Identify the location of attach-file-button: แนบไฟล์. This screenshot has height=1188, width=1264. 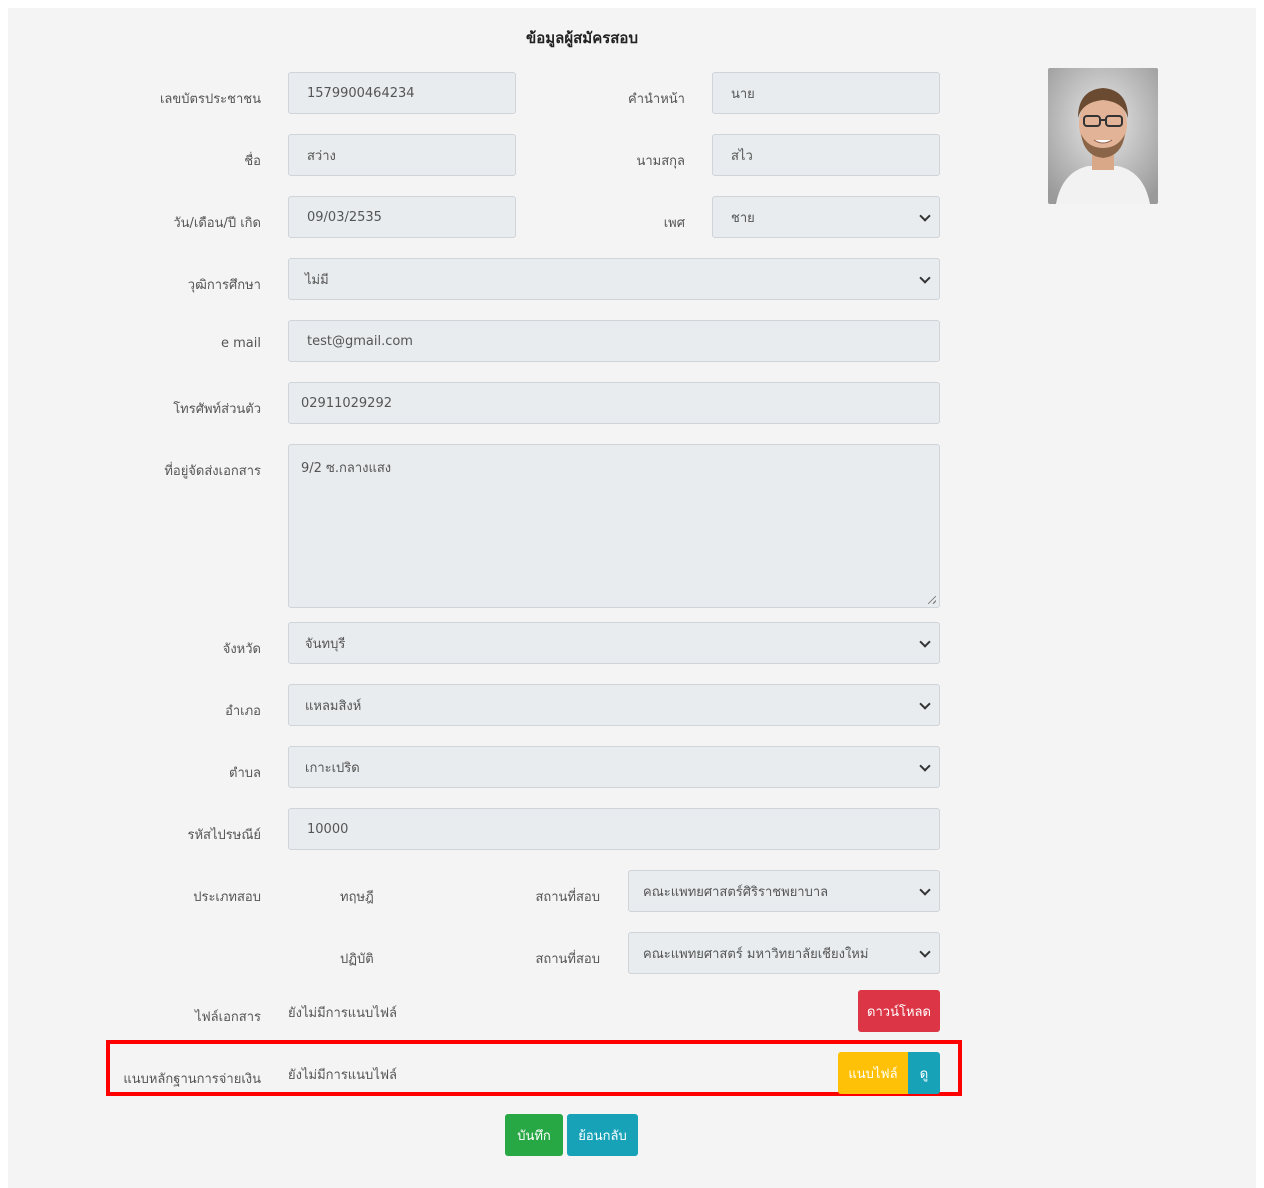
(873, 1073).